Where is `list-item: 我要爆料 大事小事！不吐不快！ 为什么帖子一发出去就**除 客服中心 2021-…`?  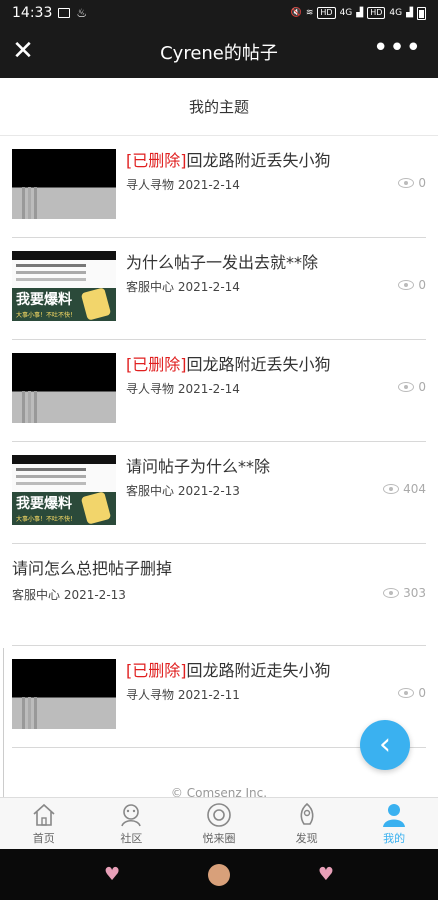
list-item: 我要爆料 大事小事！不吐不快！ 为什么帖子一发出去就**除 客服中心 2021-… is located at coordinates (219, 289).